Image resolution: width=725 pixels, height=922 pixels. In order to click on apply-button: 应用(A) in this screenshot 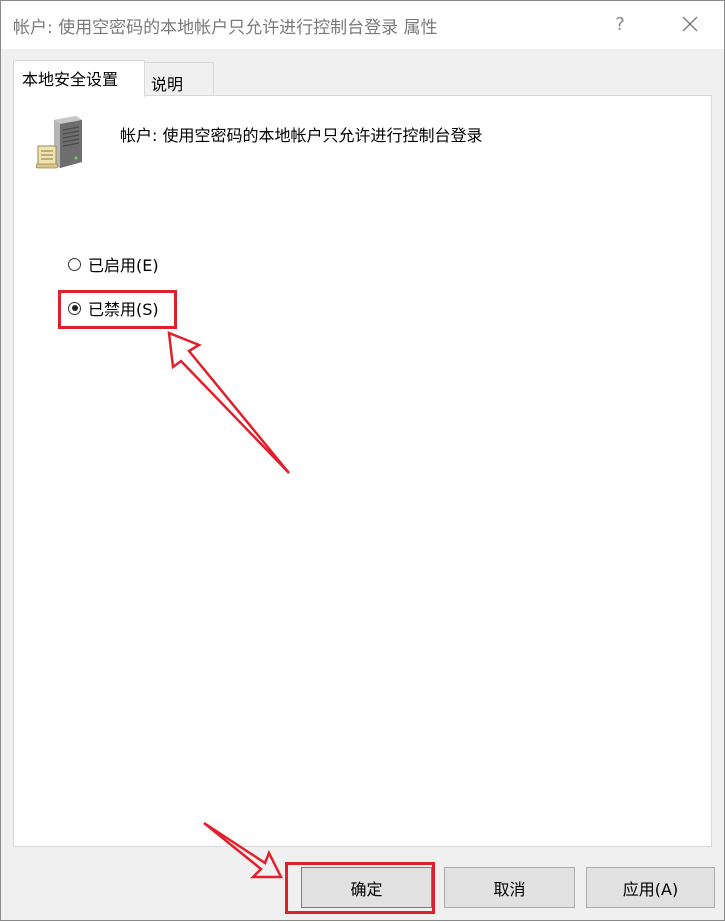, I will do `click(650, 887)`.